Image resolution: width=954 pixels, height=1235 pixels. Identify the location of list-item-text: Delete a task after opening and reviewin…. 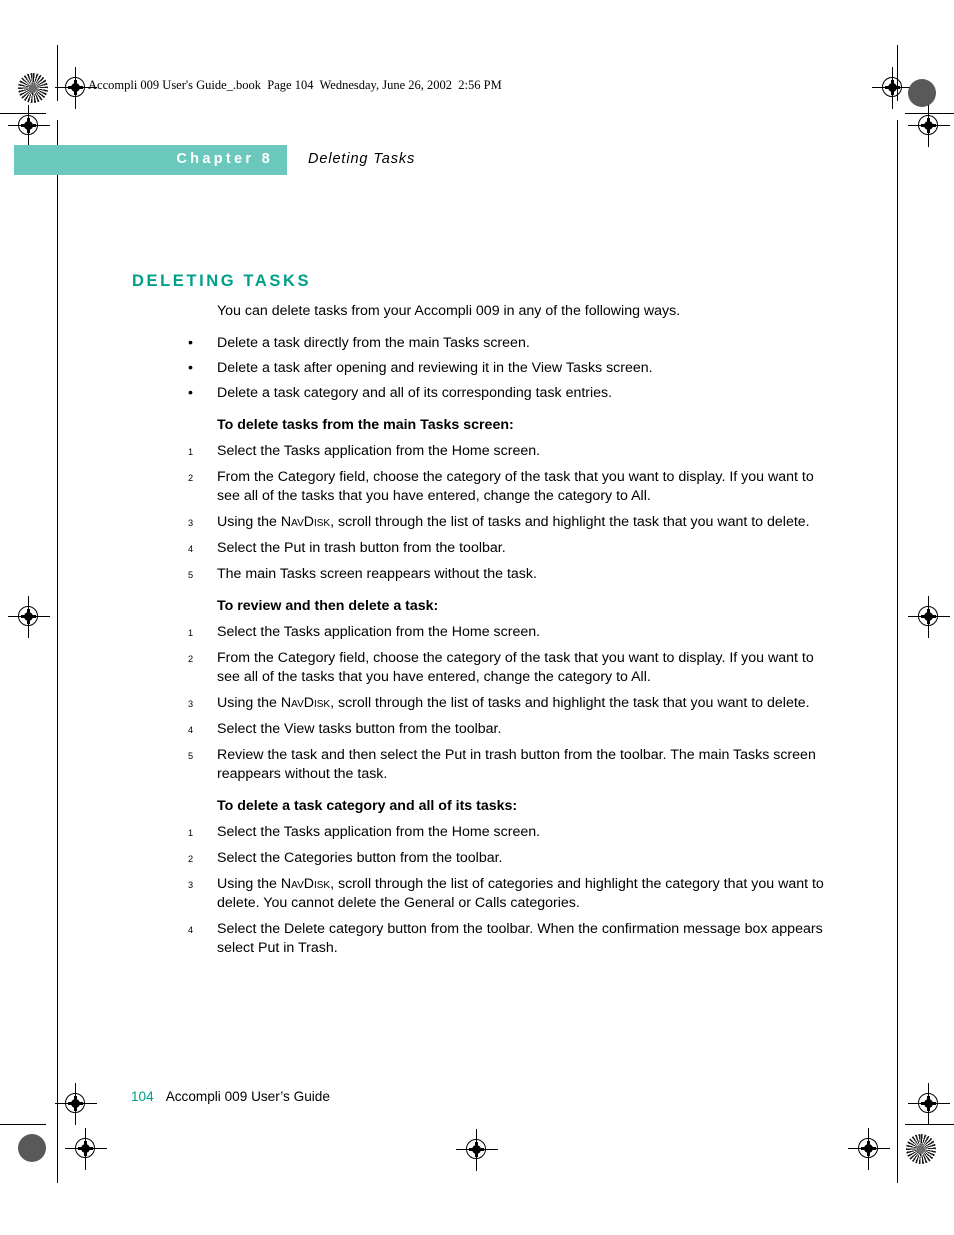
(435, 368).